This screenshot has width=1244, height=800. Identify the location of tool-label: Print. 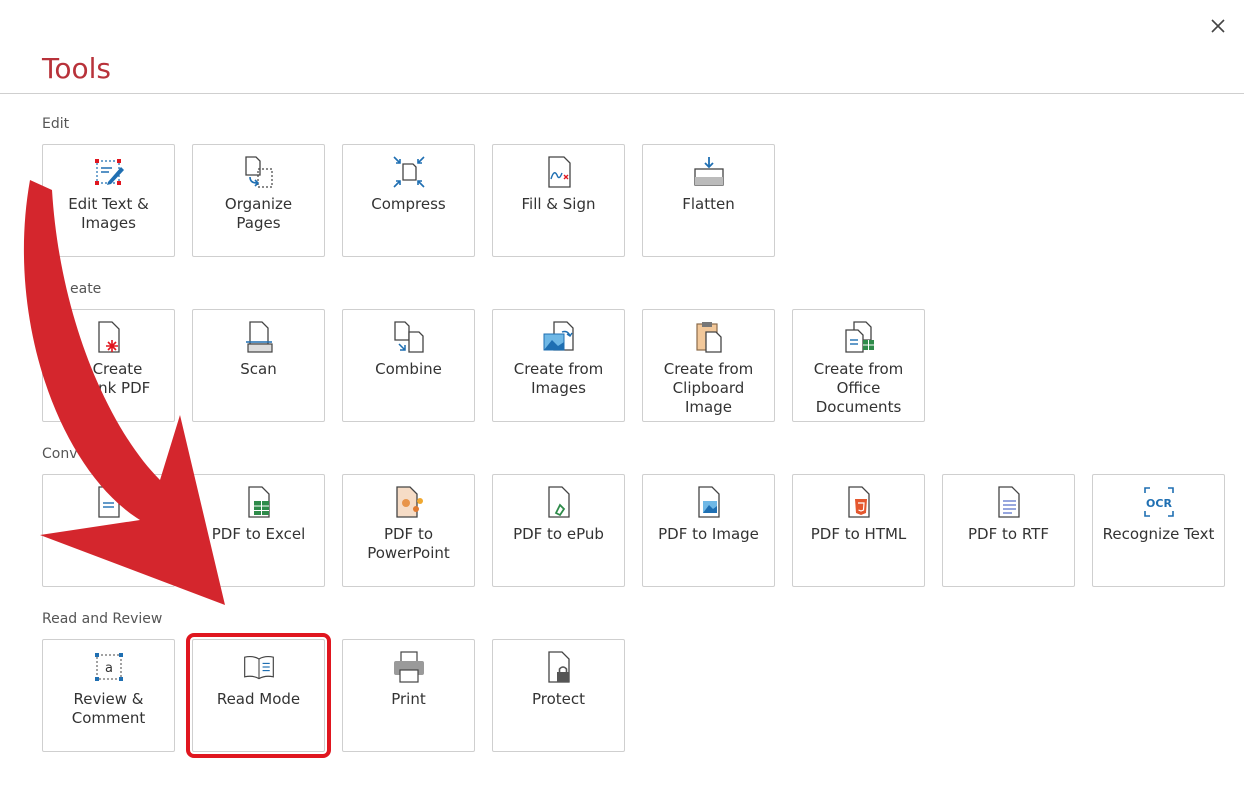
(408, 699).